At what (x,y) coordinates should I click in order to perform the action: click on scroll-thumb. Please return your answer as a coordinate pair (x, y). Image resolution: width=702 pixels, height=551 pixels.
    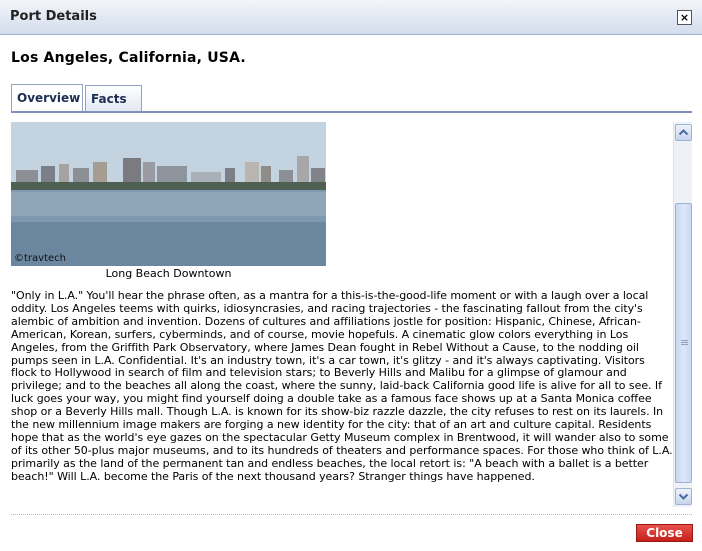
    Looking at the image, I should click on (683, 343).